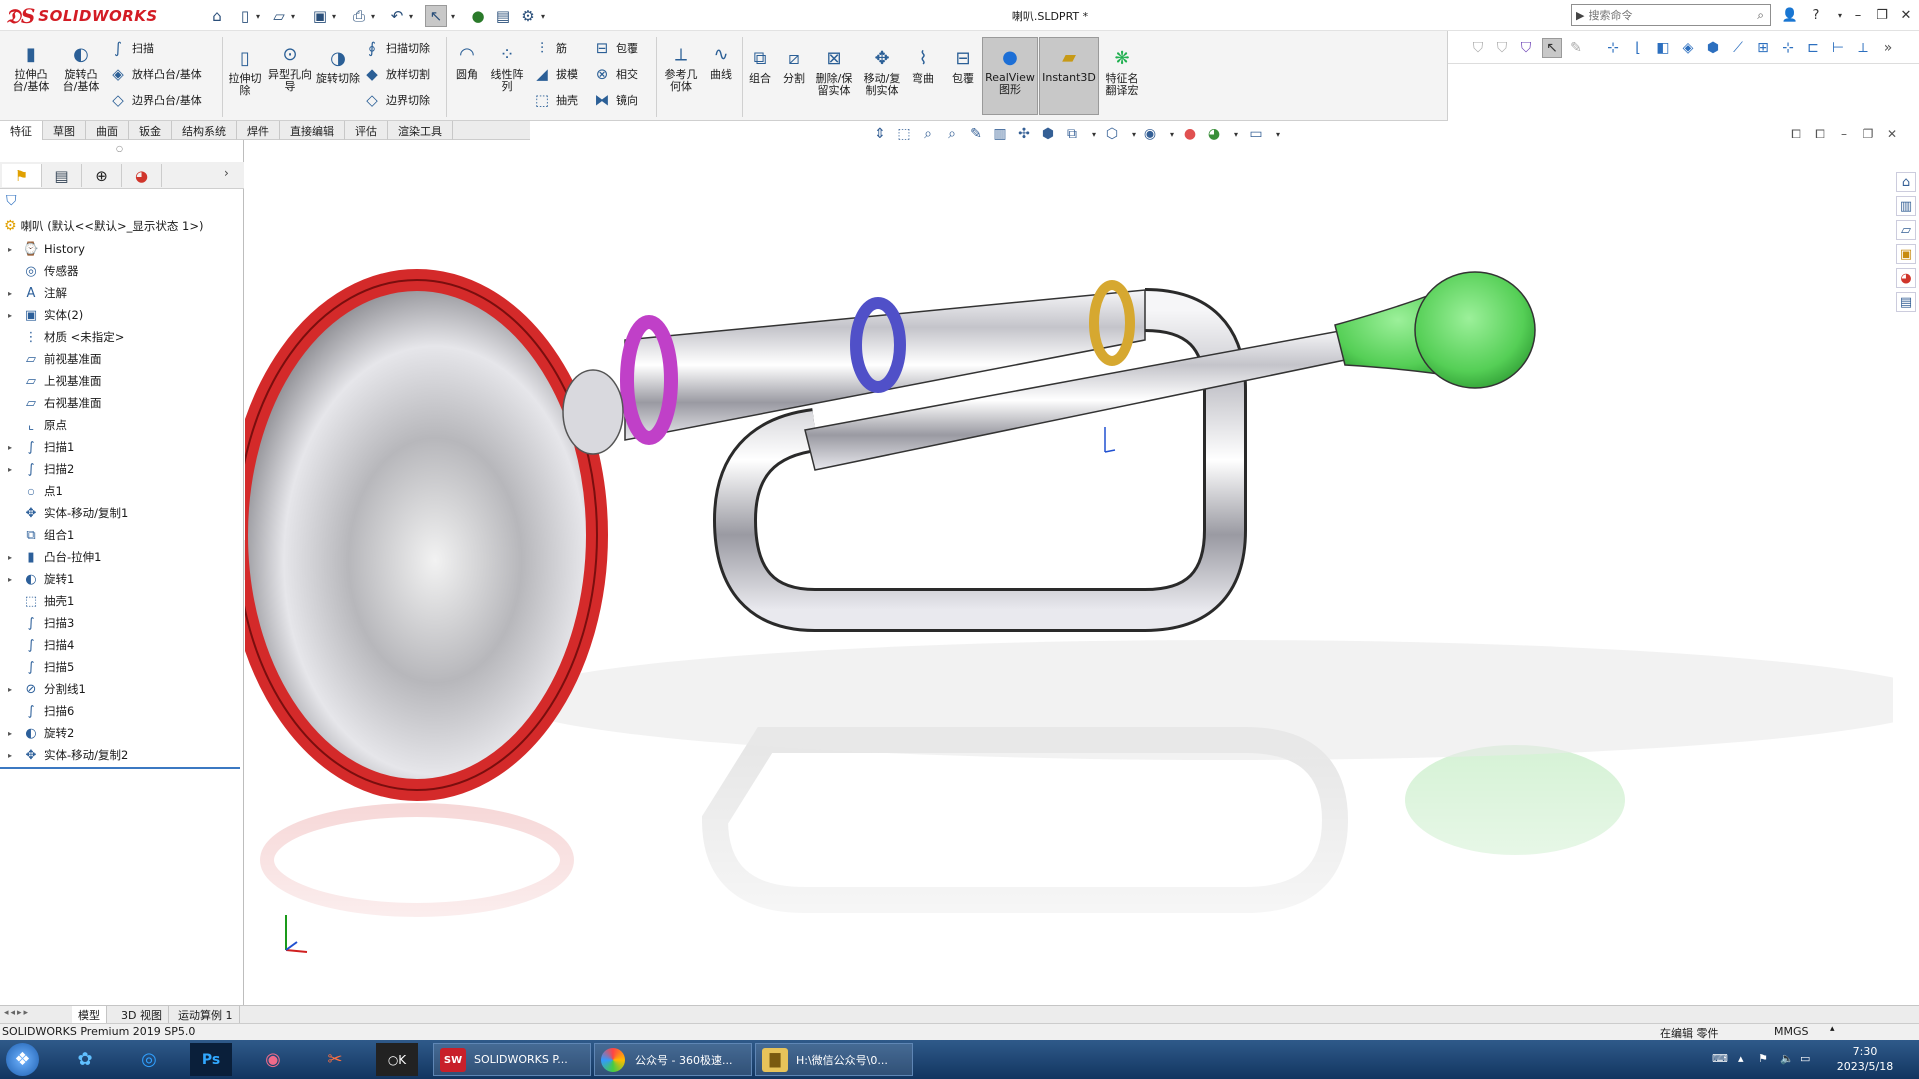 The image size is (1919, 1079). Describe the element at coordinates (149, 1059) in the screenshot. I see `browser-ie-icon: ◎` at that location.